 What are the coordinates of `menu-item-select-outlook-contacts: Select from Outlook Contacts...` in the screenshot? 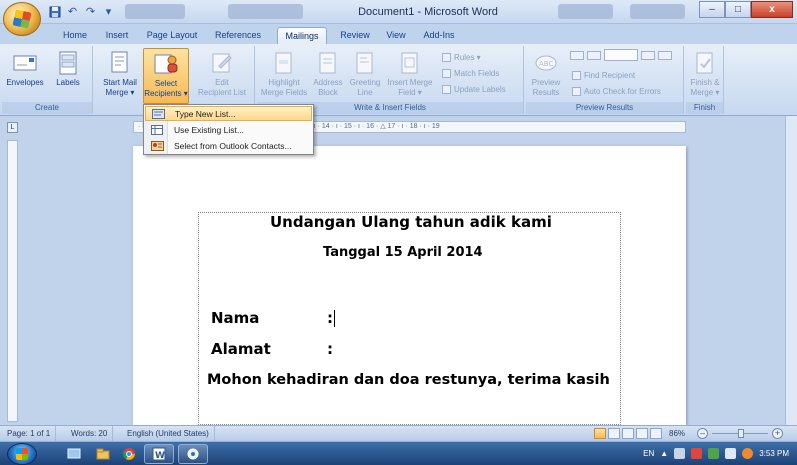 It's located at (228, 145).